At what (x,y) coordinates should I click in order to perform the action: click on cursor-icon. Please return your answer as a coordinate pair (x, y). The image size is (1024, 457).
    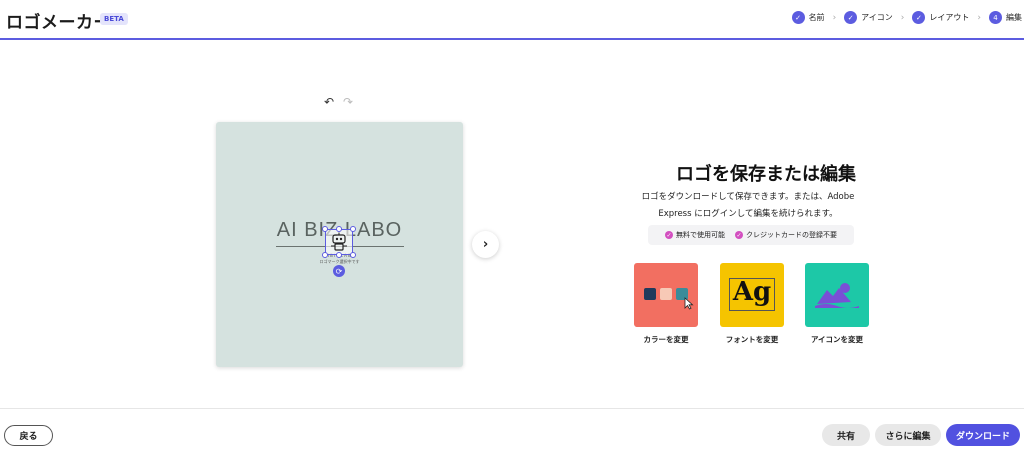
    Looking at the image, I should click on (689, 303).